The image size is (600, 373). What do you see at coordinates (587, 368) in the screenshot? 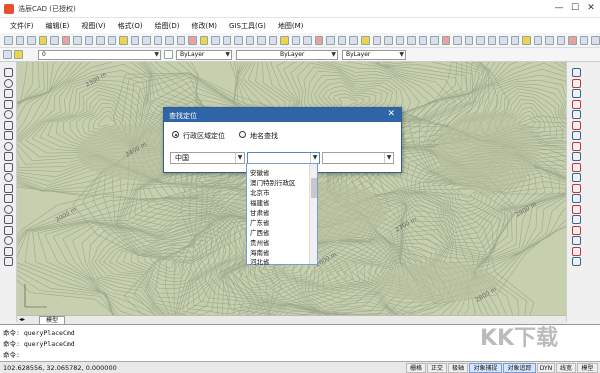
I see `status-model-toggle: 模型` at bounding box center [587, 368].